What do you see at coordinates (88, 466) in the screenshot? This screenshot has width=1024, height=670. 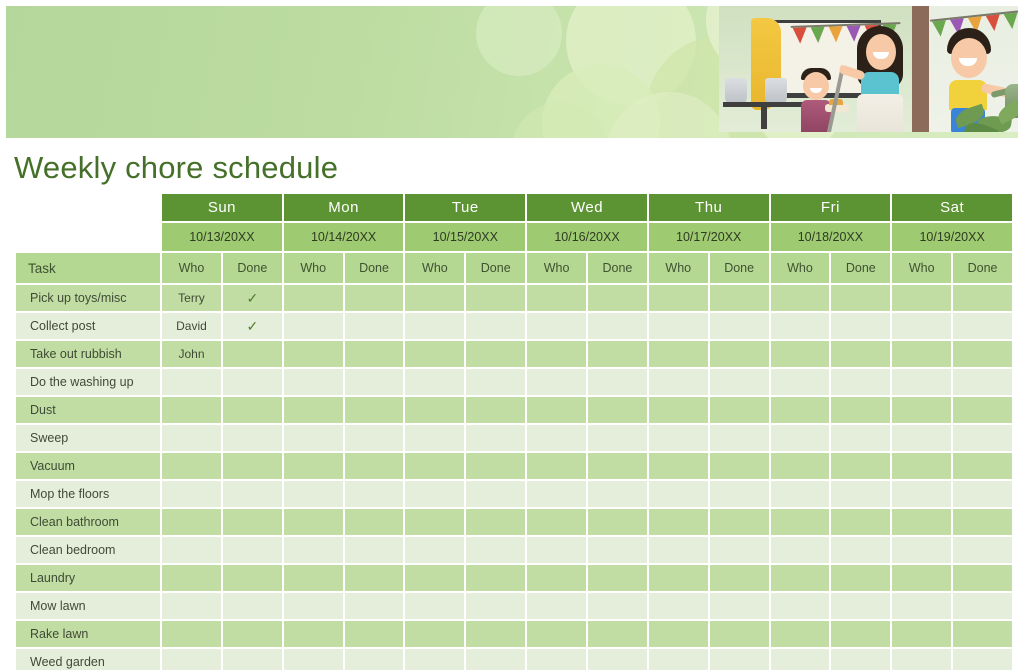 I see `task-name-cell: Vacuum` at bounding box center [88, 466].